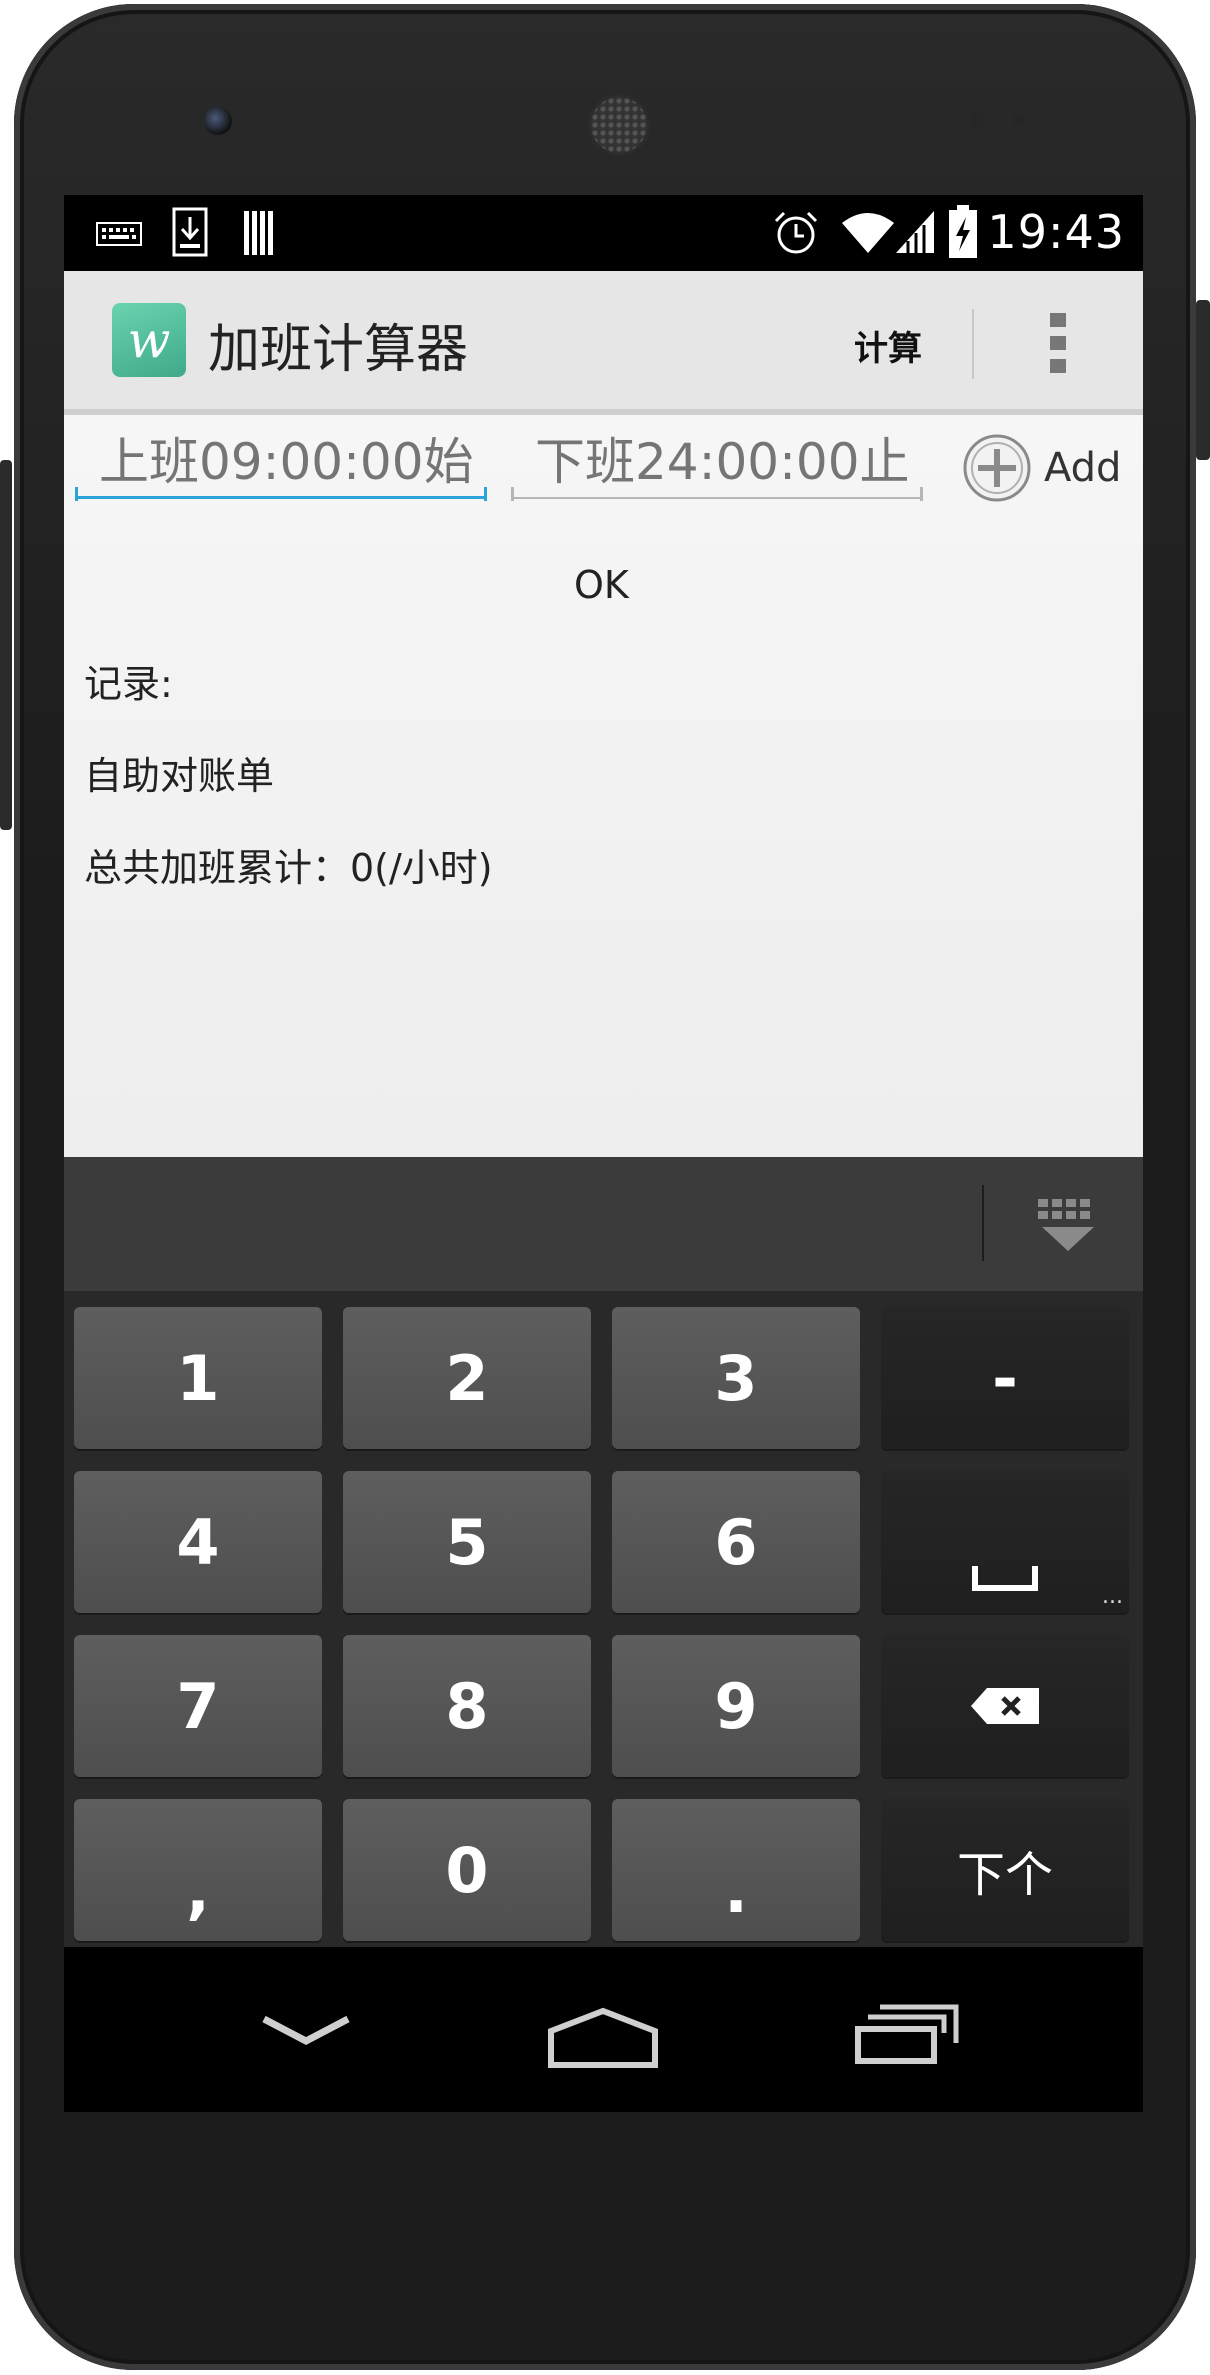  I want to click on keyboard-icon, so click(119, 234).